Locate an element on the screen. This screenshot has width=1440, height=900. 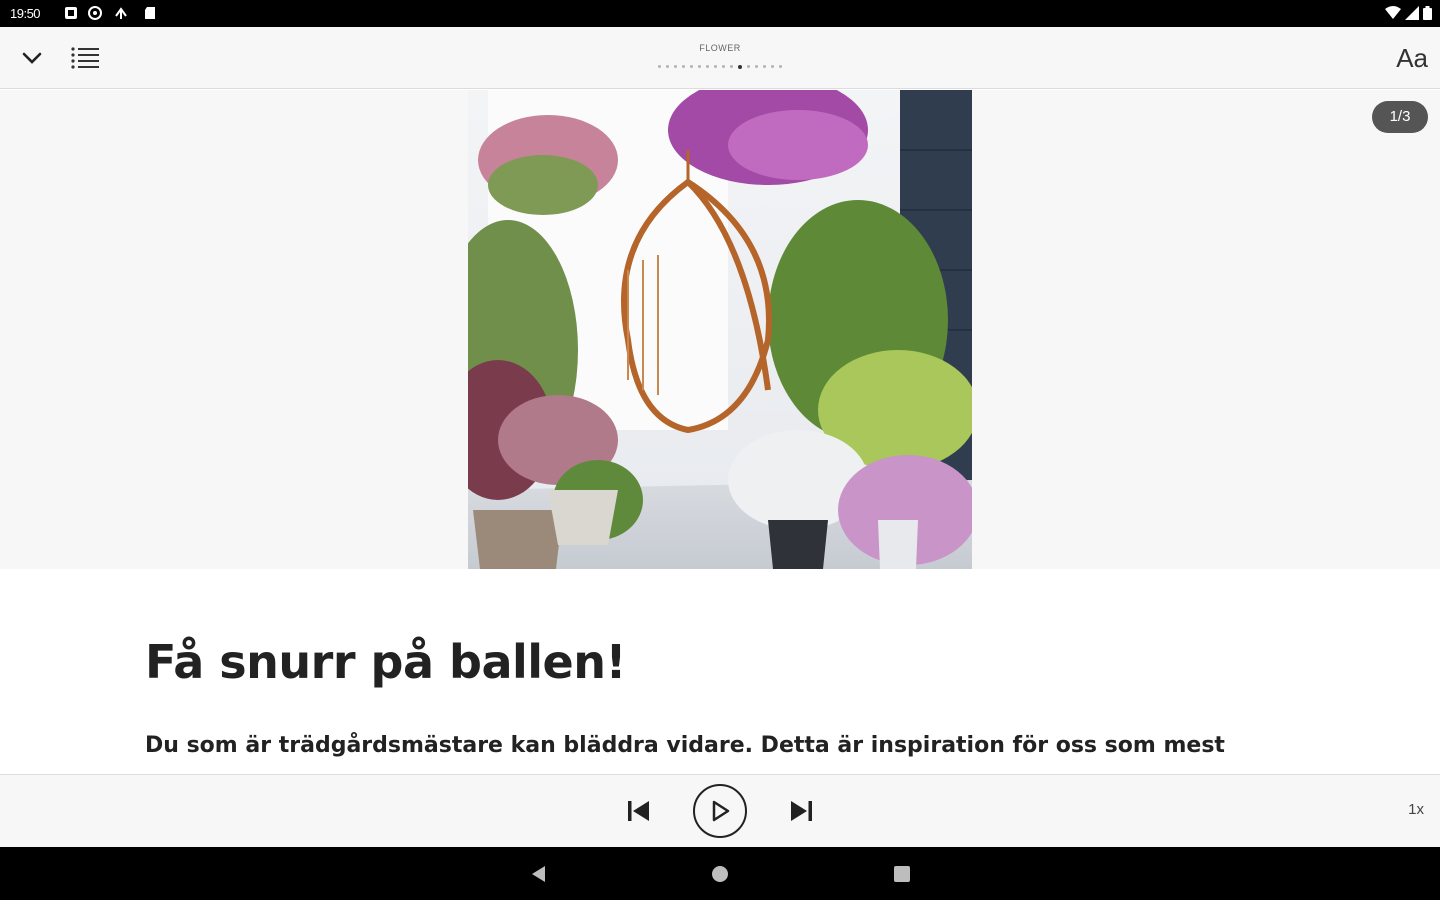
play-icon is located at coordinates (721, 811).